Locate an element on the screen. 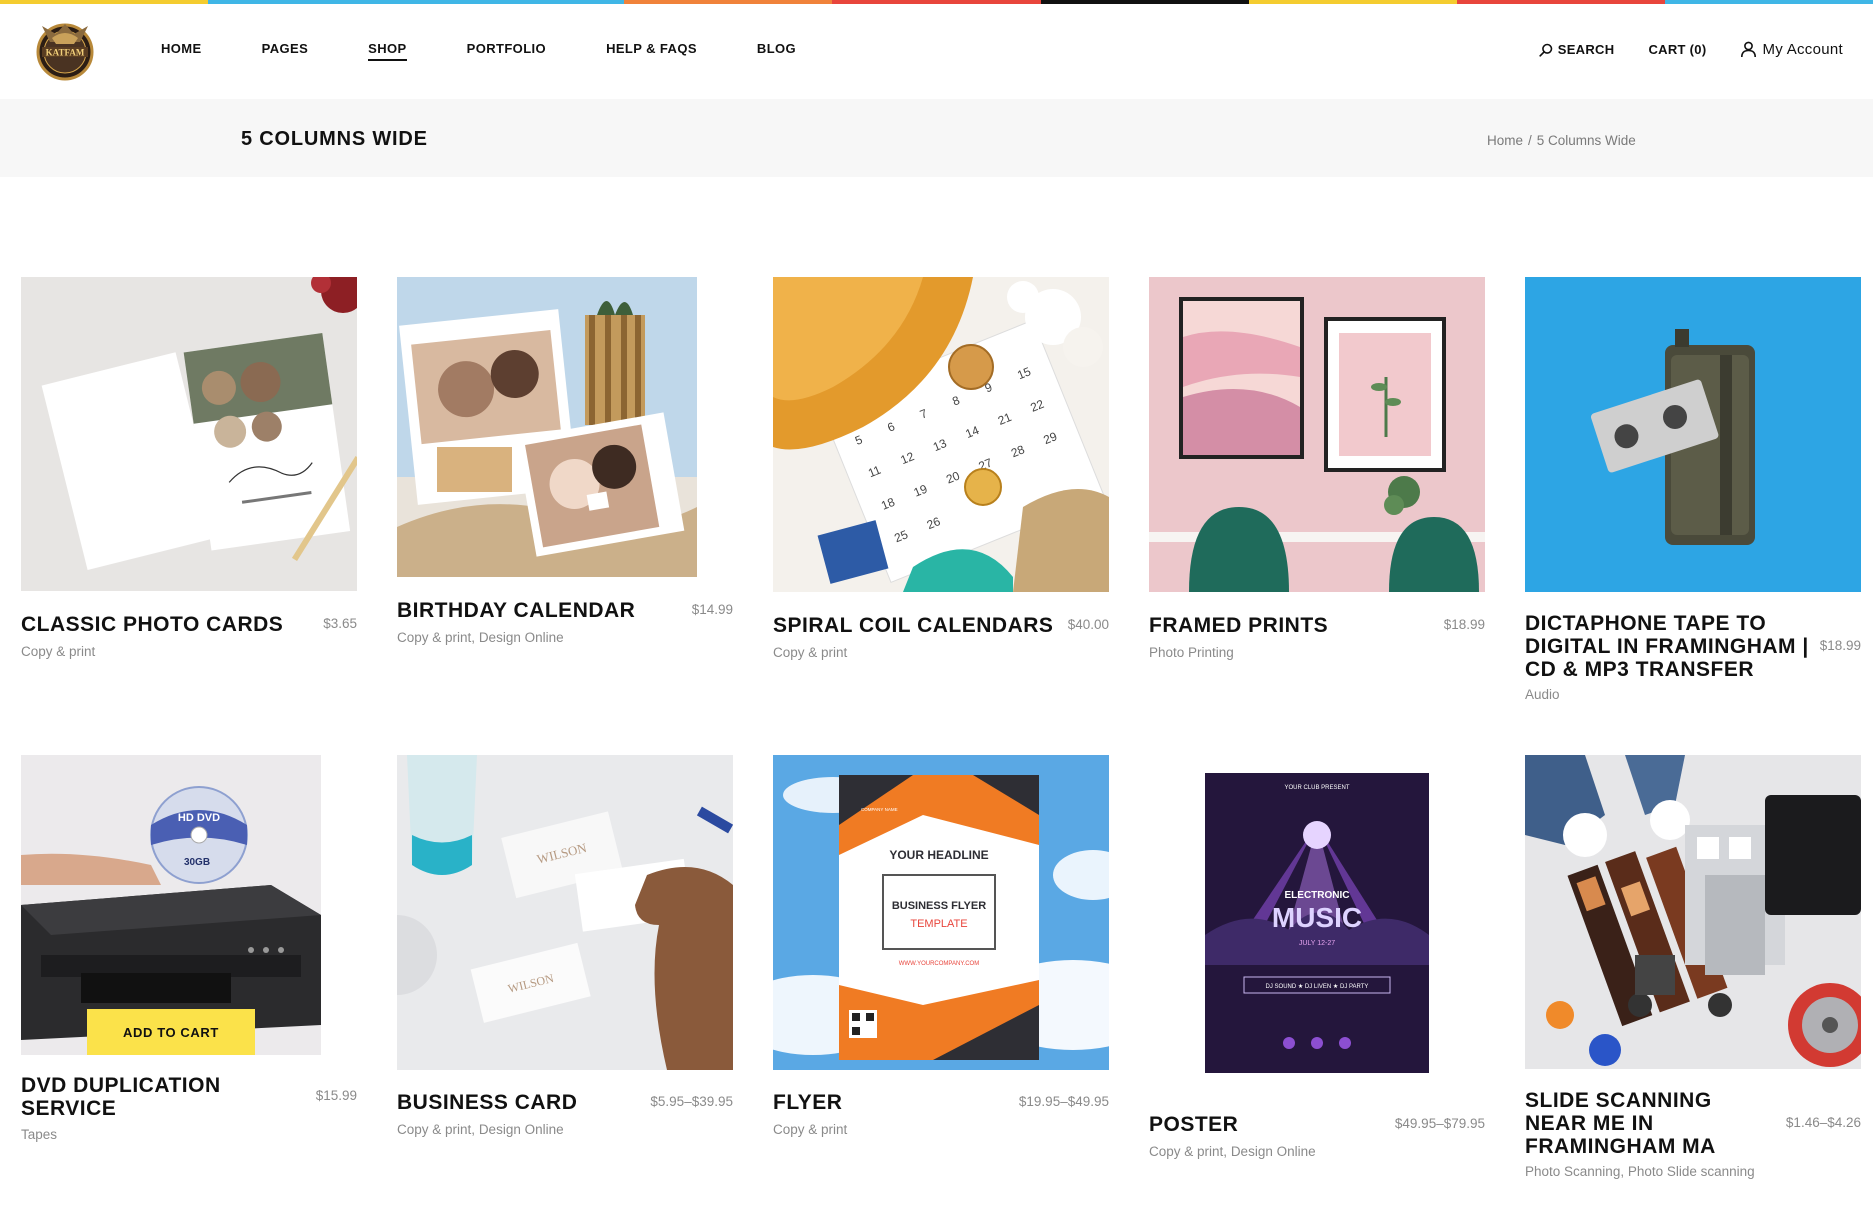  product-image: 5 6 7 8 9 15 11 12 13 14 21 22 18 19 20 27 28 29 25 26 is located at coordinates (941, 434).